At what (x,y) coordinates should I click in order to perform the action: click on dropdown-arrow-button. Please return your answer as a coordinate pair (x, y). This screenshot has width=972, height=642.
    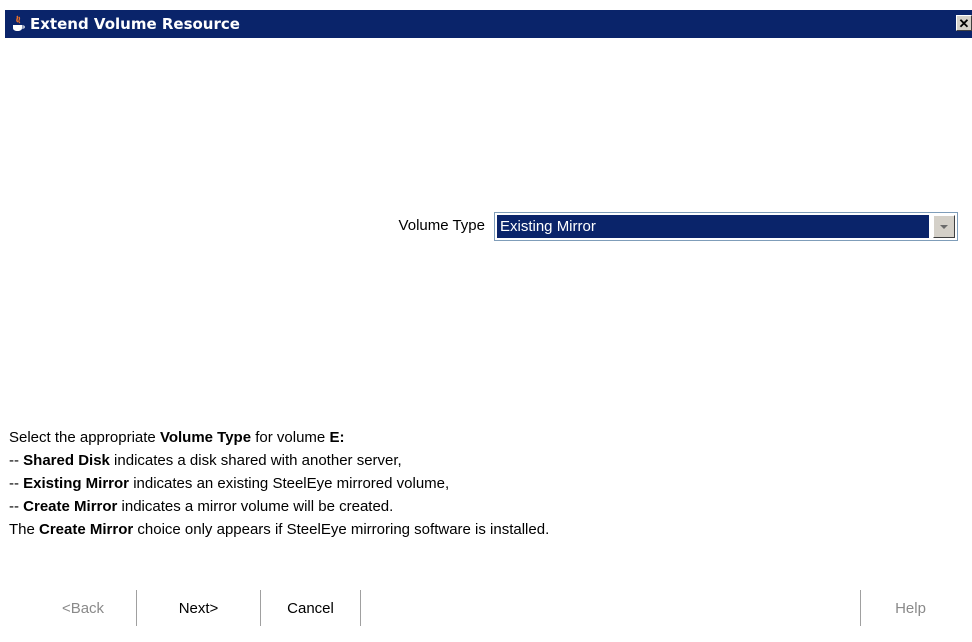
    Looking at the image, I should click on (944, 226).